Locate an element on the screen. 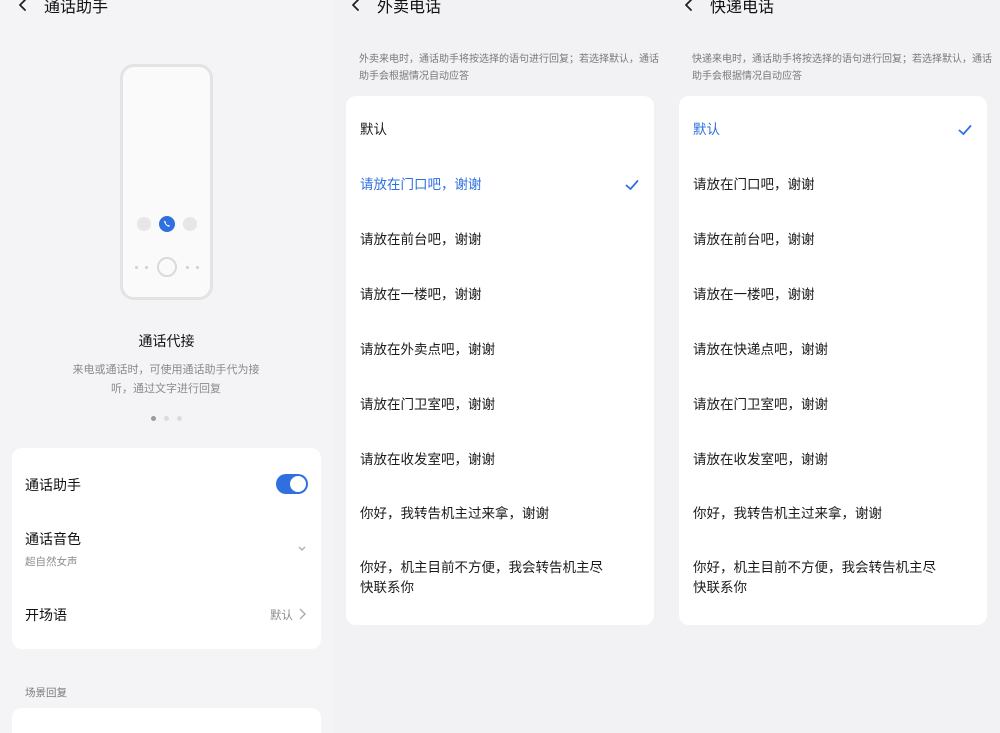  hero-description: 来电或通话时，可使用通话助手代为接听，通过文字进行回复 is located at coordinates (166, 379).